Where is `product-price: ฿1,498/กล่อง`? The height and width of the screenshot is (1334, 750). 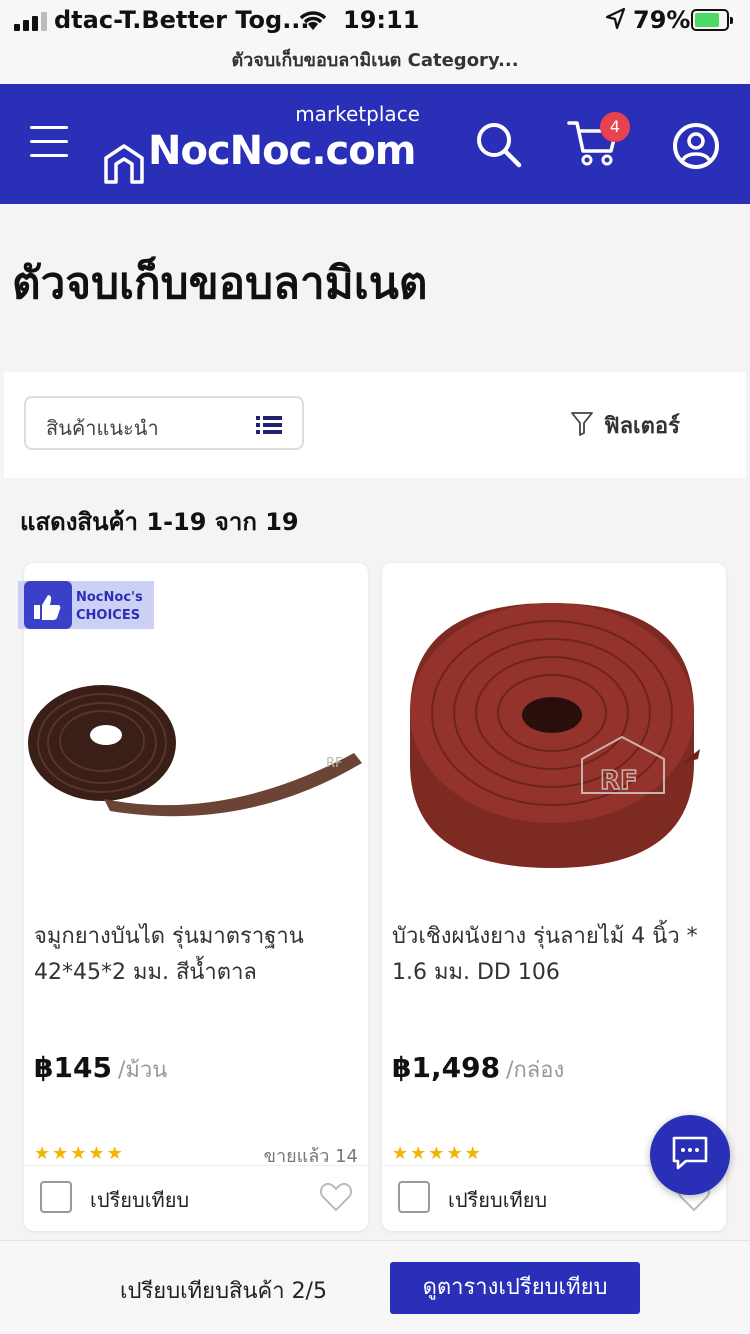
product-price: ฿1,498/กล่อง is located at coordinates (478, 1069).